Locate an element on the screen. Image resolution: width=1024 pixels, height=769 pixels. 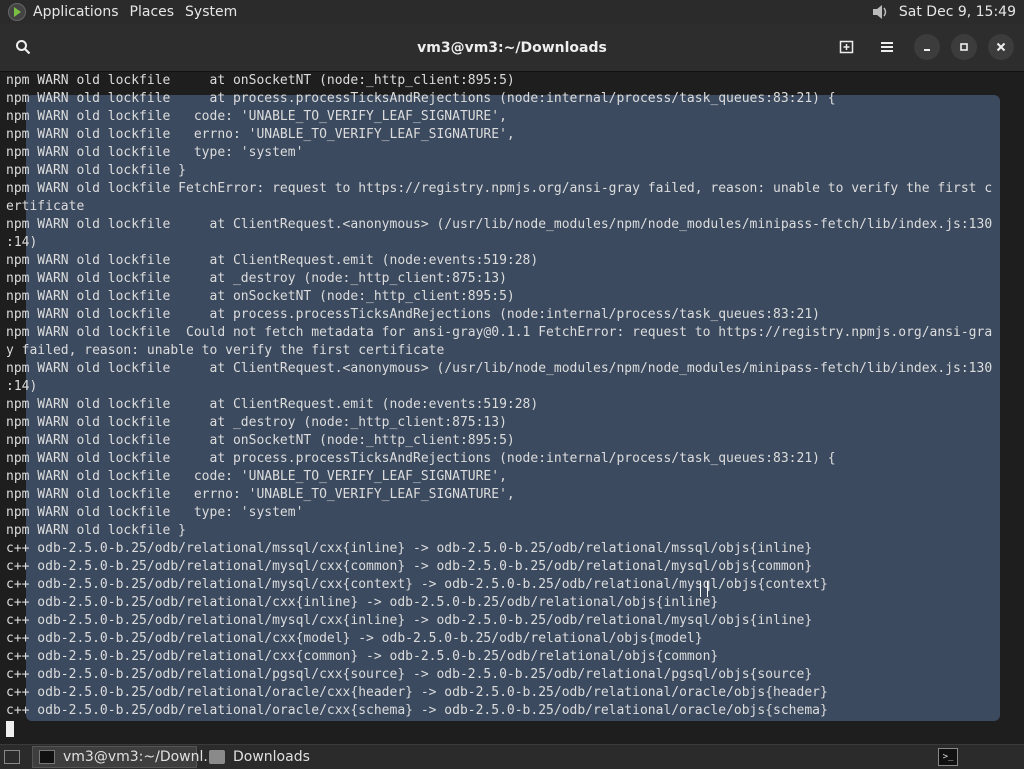
hamburger-menu-icon is located at coordinates (887, 47).